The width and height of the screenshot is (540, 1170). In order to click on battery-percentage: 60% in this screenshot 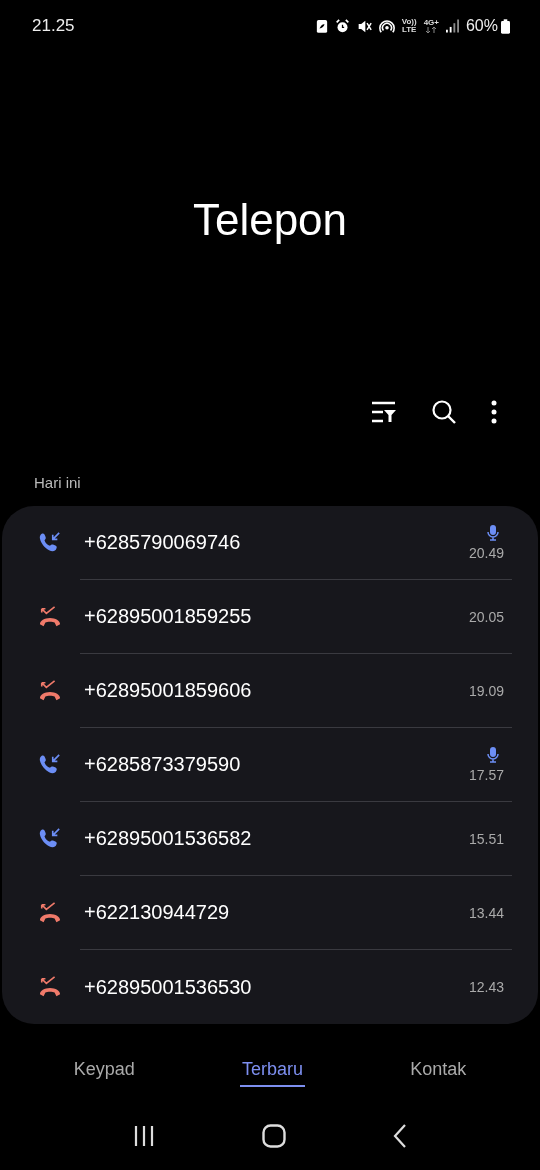, I will do `click(481, 26)`.